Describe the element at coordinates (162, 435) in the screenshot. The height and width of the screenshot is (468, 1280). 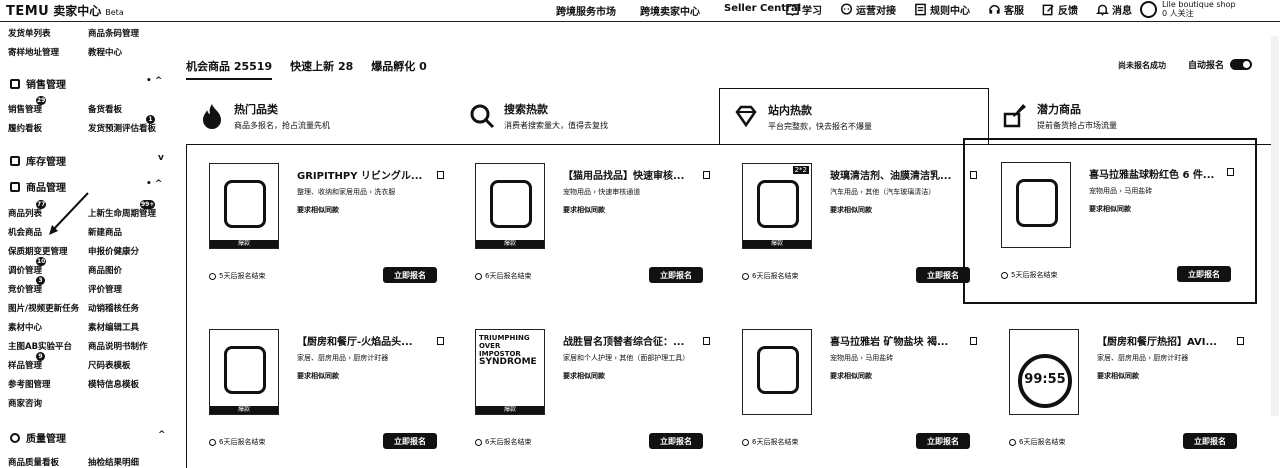
I see `section-toggle: ^` at that location.